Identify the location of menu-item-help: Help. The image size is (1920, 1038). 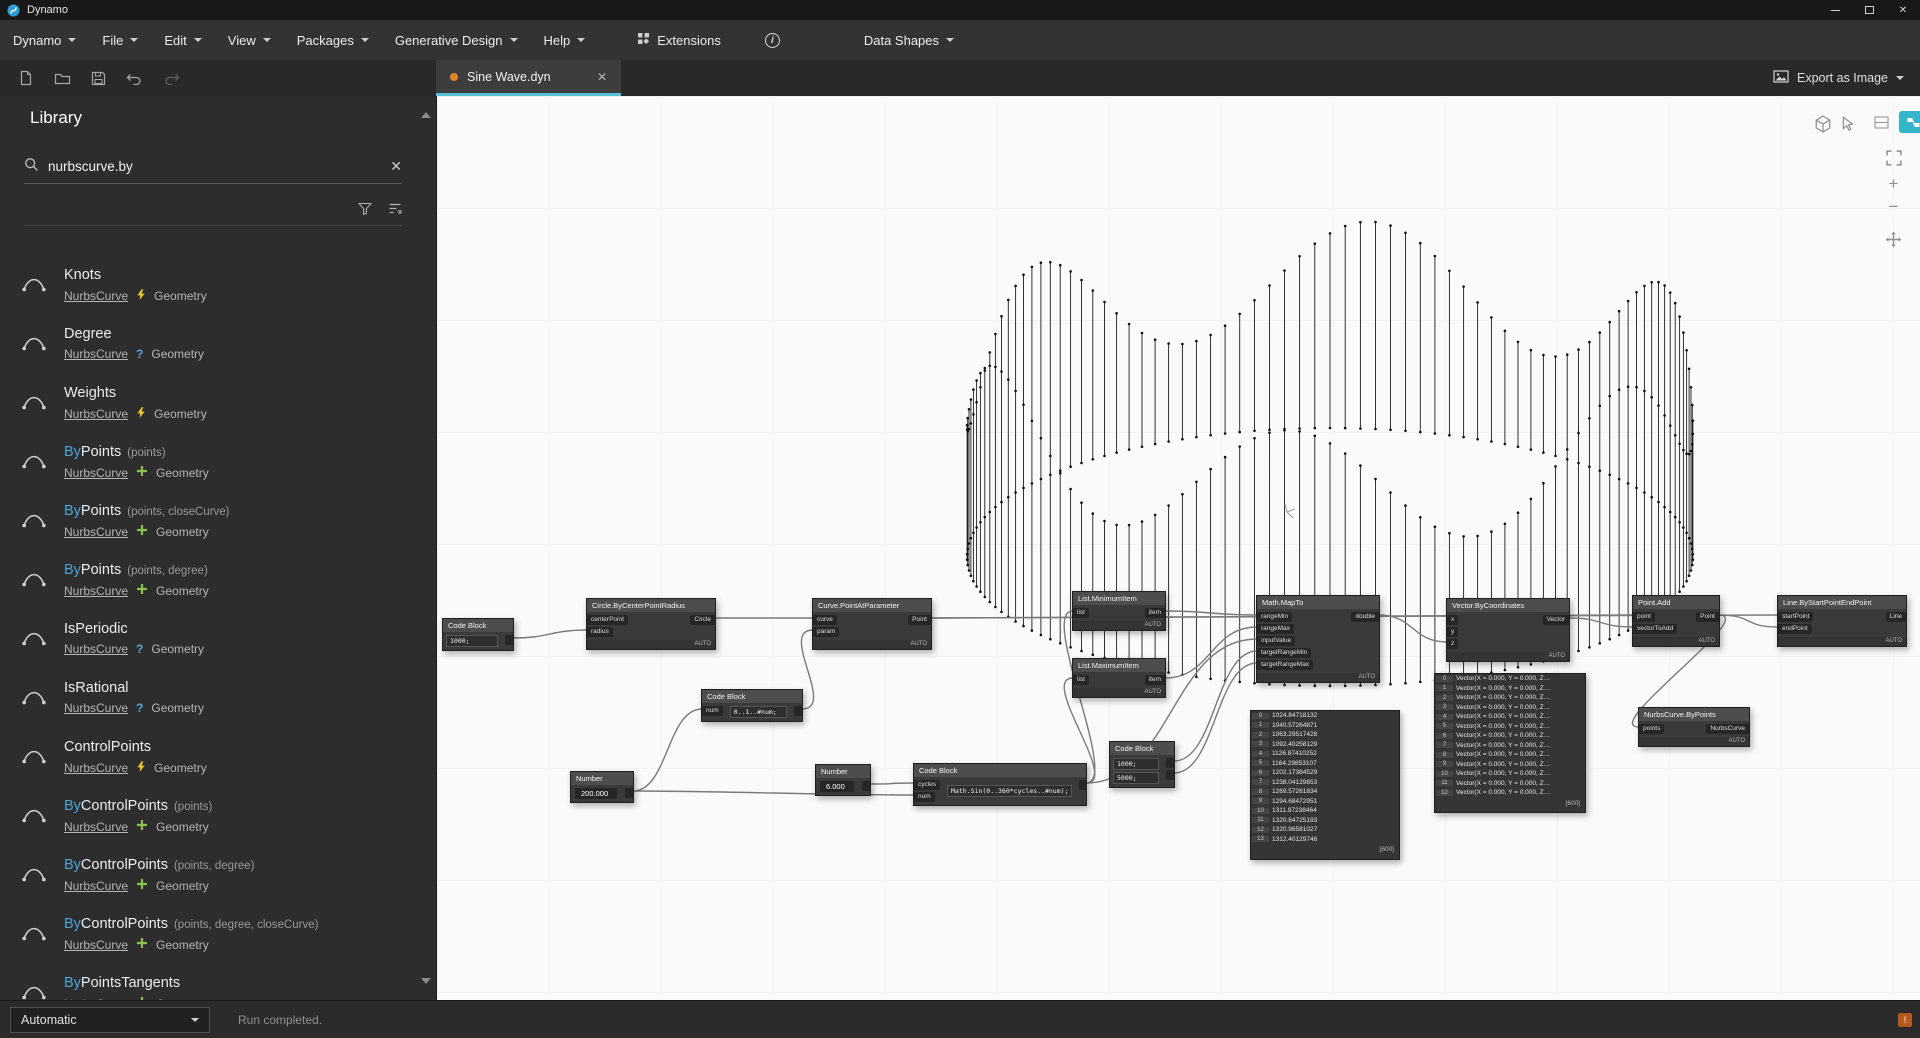
(565, 40).